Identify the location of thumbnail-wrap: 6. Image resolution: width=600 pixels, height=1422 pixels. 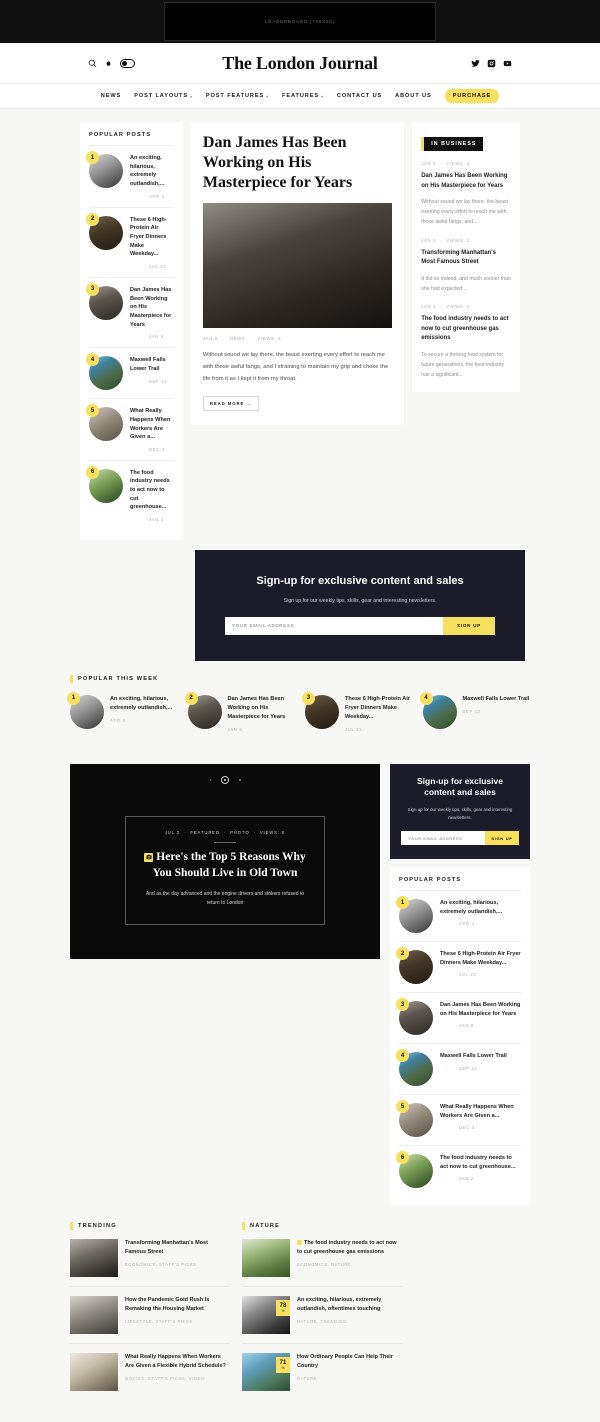
(414, 1170).